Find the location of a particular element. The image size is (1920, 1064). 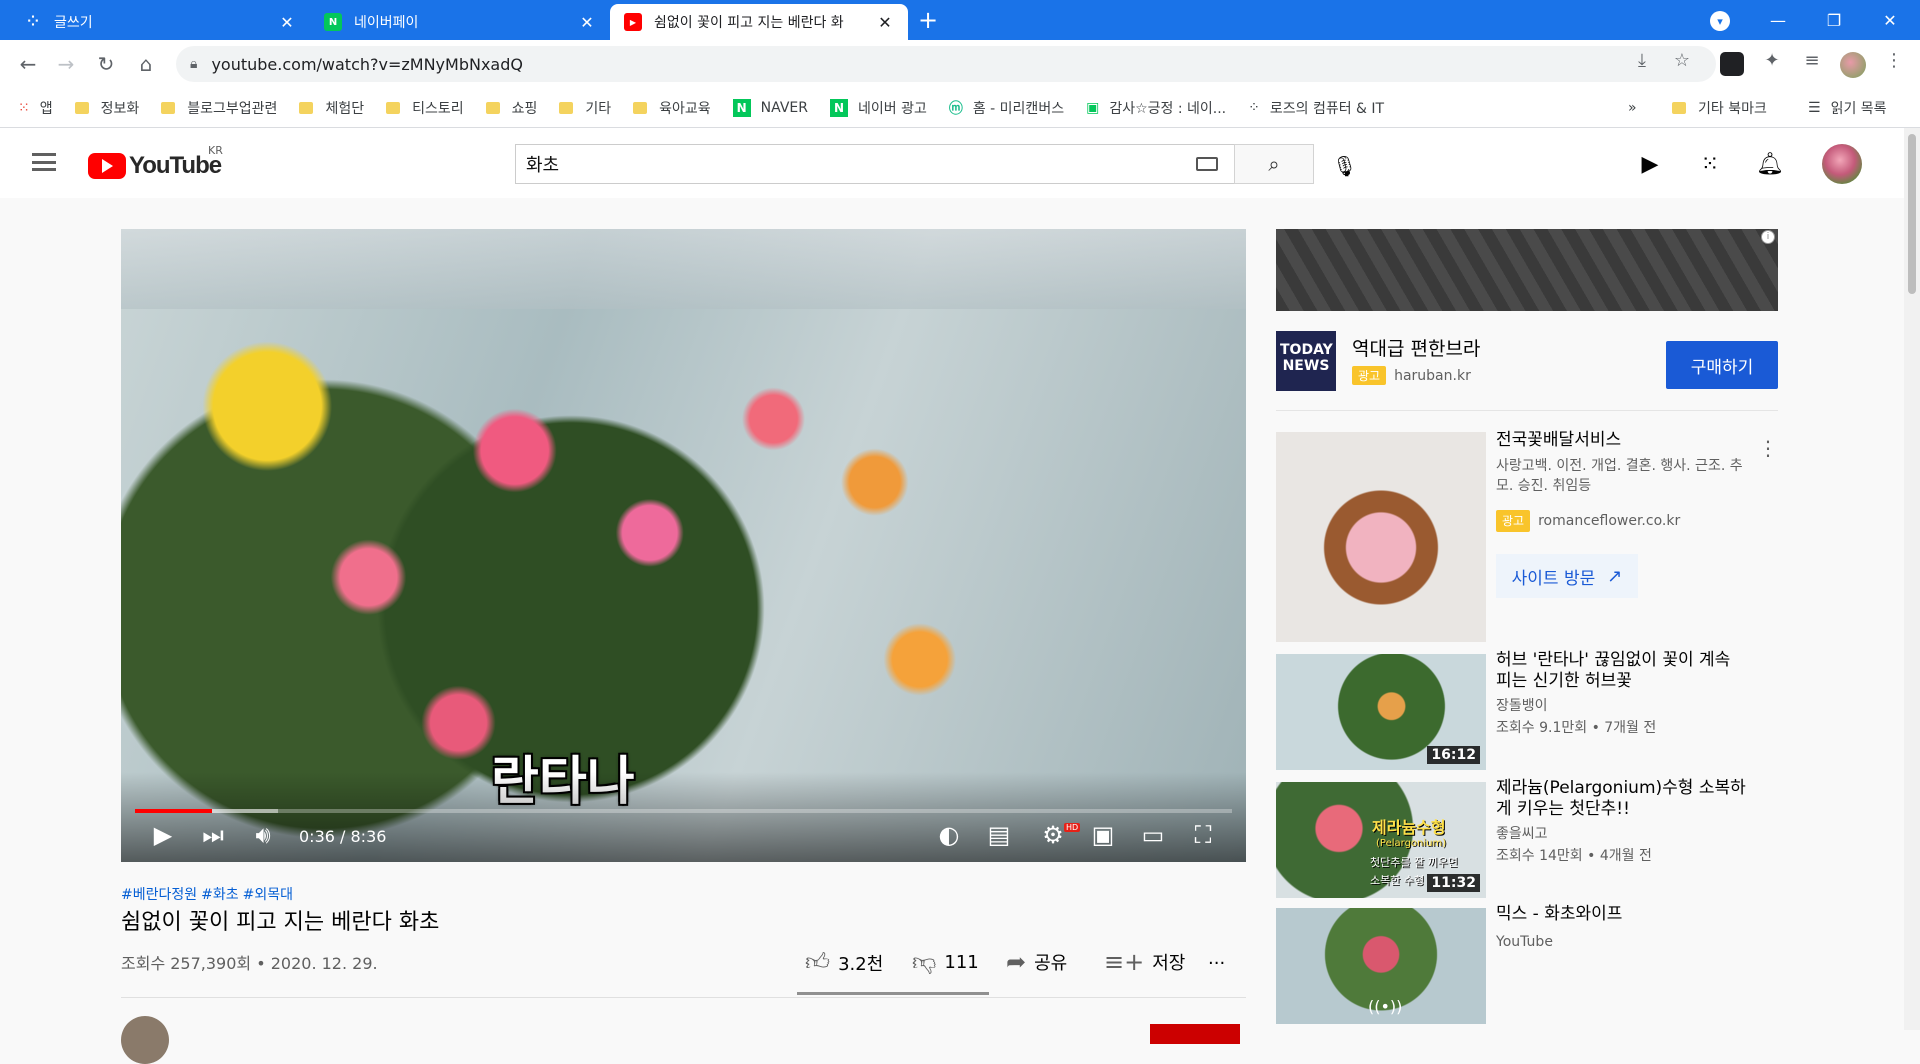

keyboard-icon is located at coordinates (1207, 164).